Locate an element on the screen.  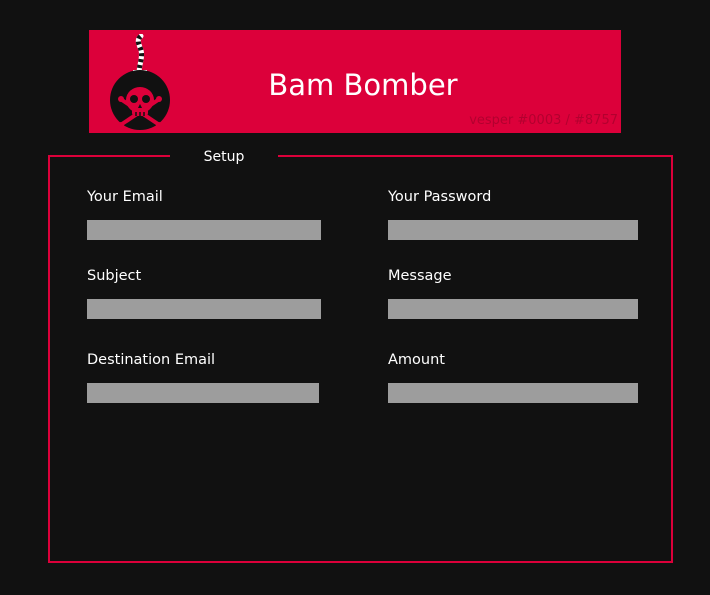
setup-legend: Setup is located at coordinates (224, 157).